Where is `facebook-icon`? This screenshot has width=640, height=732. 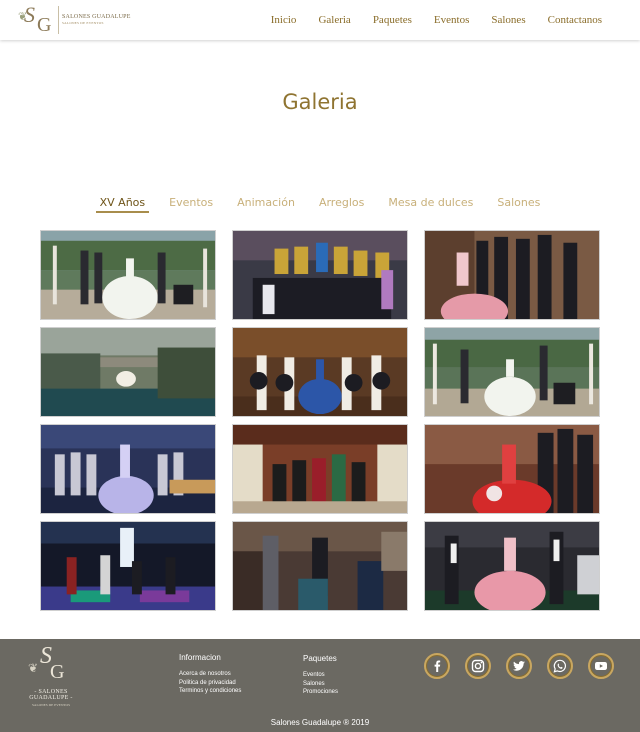
facebook-icon is located at coordinates (437, 666).